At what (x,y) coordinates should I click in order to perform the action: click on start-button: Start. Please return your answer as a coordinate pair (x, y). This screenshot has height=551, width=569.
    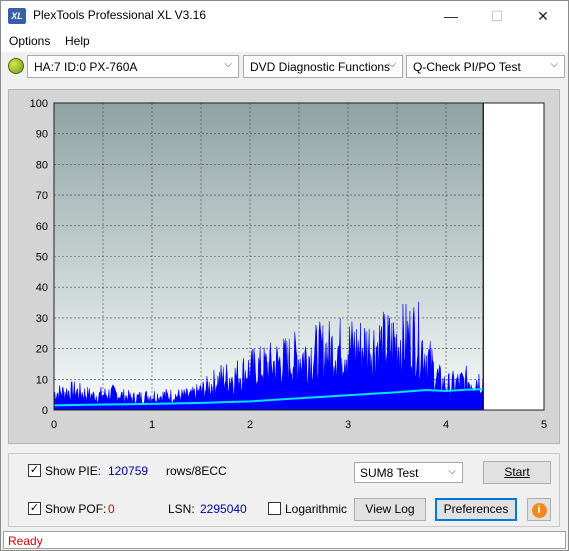
    Looking at the image, I should click on (517, 472).